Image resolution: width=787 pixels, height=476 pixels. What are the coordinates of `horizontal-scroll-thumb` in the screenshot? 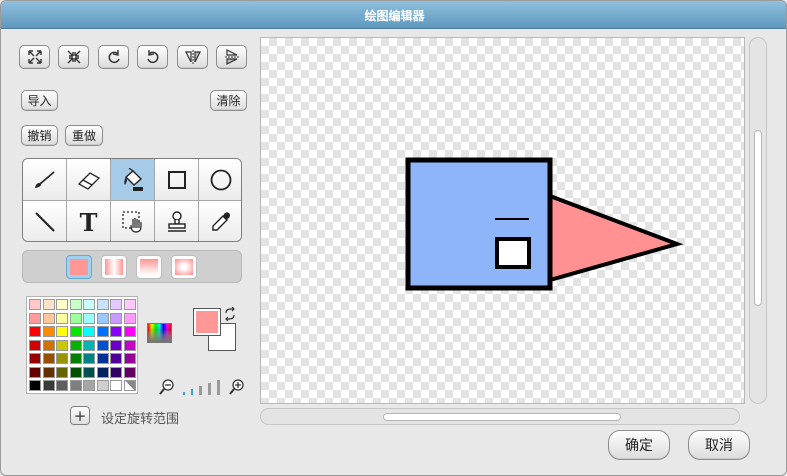 It's located at (502, 417).